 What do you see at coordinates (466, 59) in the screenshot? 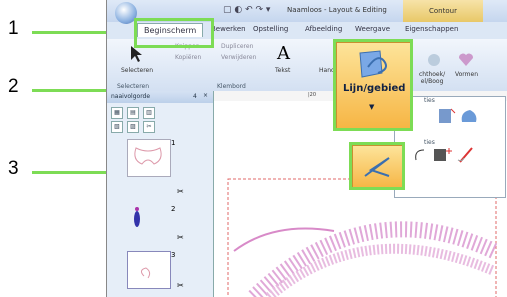
I see `heart-star-icon` at bounding box center [466, 59].